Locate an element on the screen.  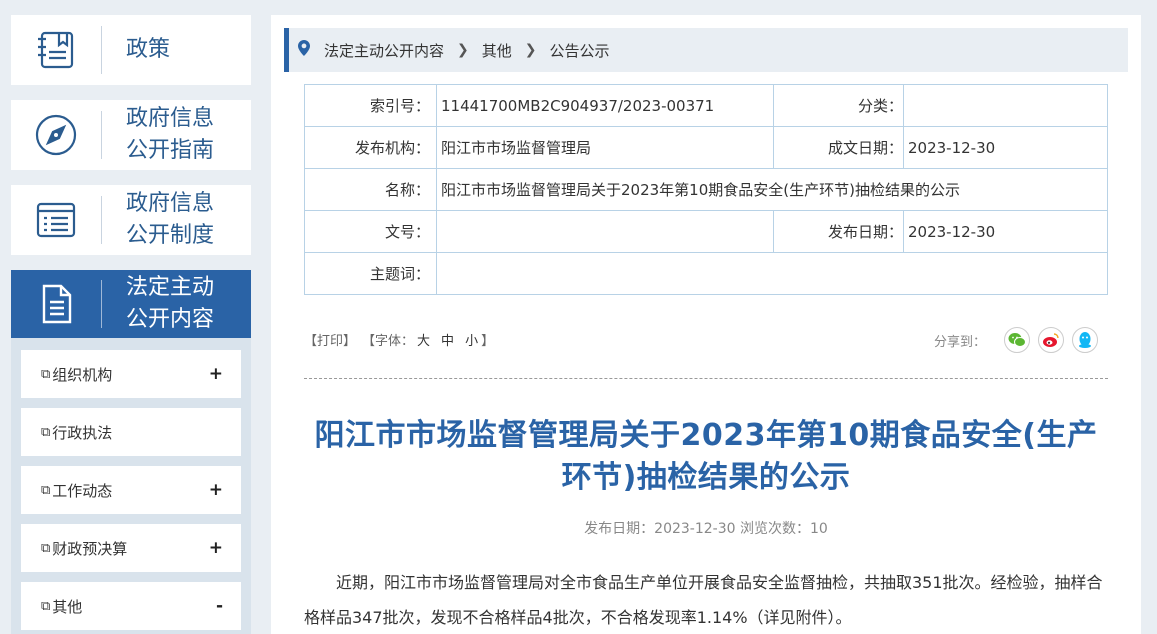
compass-icon is located at coordinates (56, 135).